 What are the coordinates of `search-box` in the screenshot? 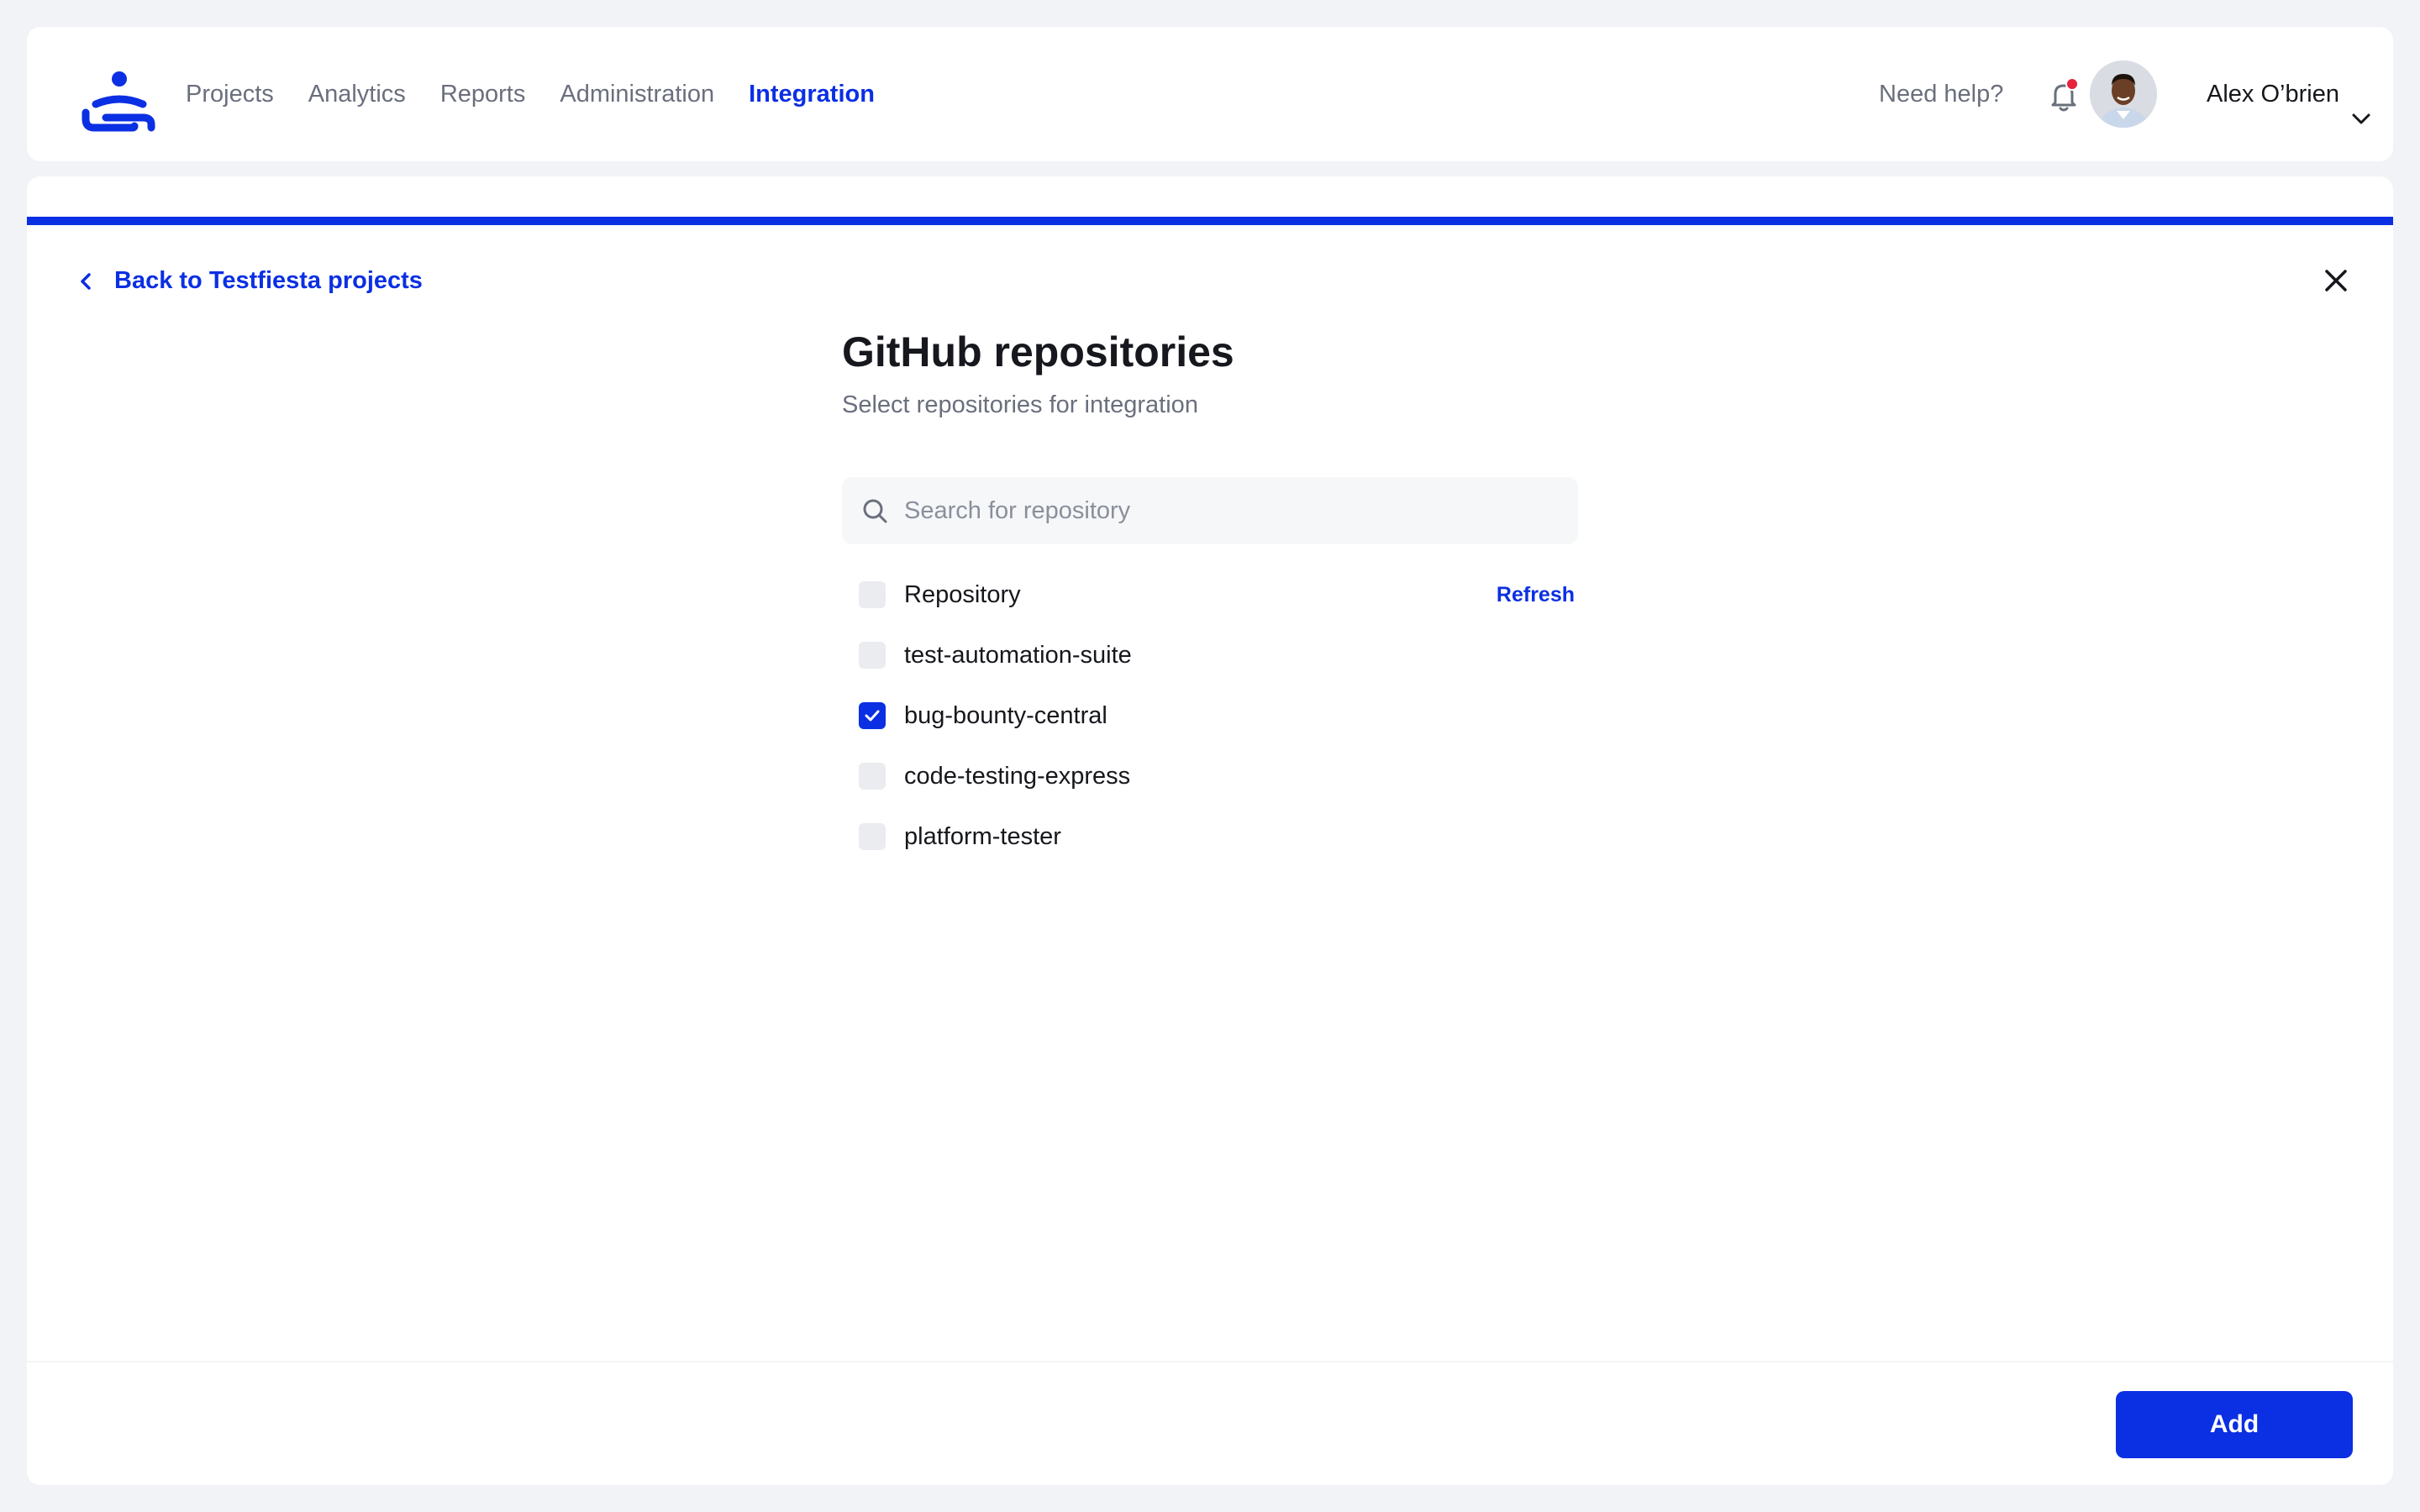 It's located at (1210, 510).